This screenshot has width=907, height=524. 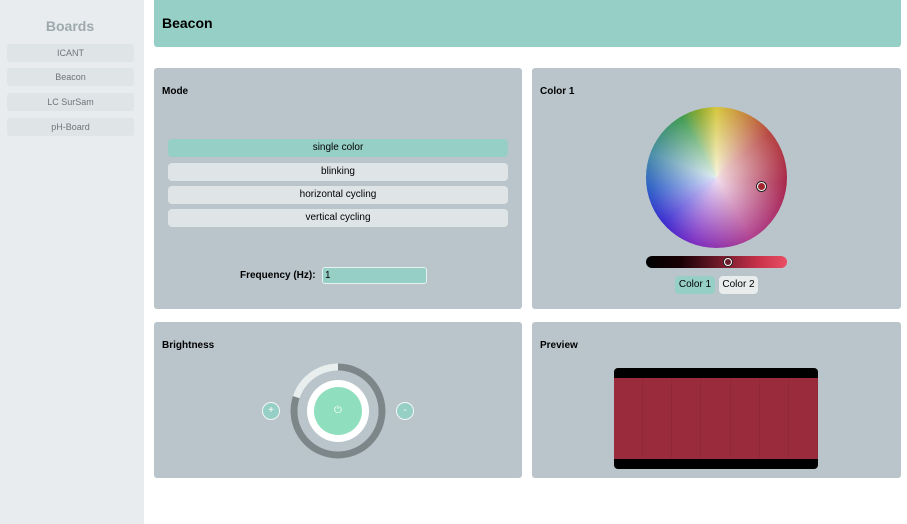 I want to click on page-title: Beacon, so click(x=187, y=23).